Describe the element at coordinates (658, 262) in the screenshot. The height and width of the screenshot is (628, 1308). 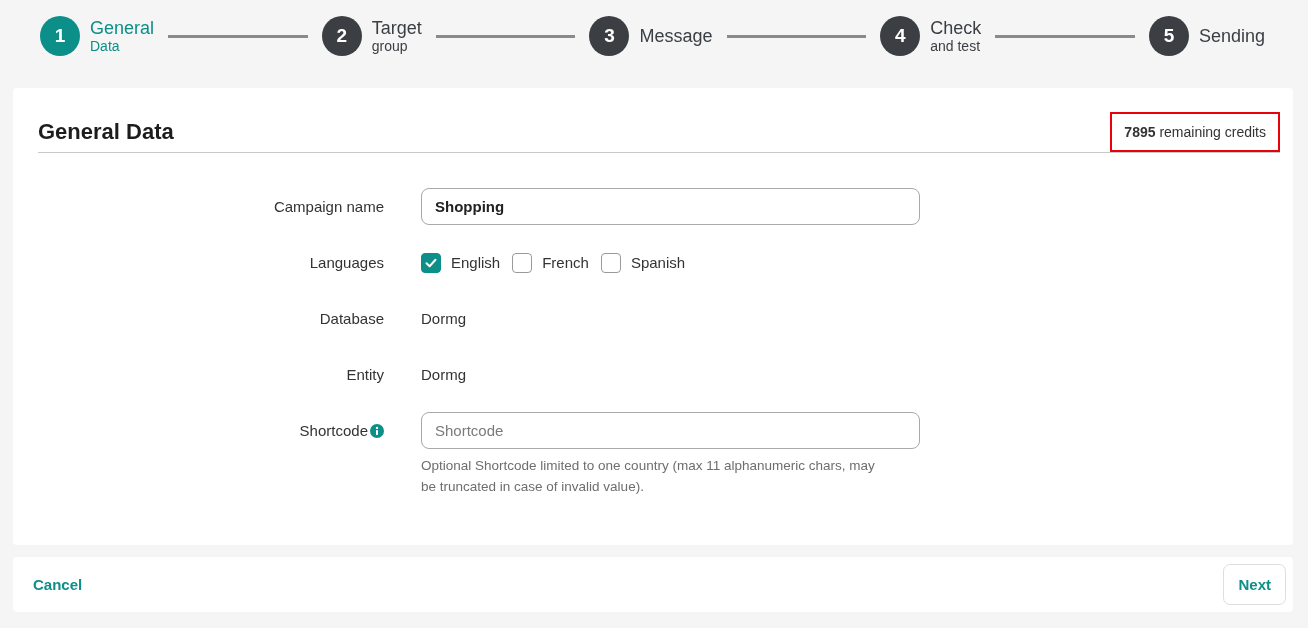
I see `checkbox-label: Spanish` at that location.